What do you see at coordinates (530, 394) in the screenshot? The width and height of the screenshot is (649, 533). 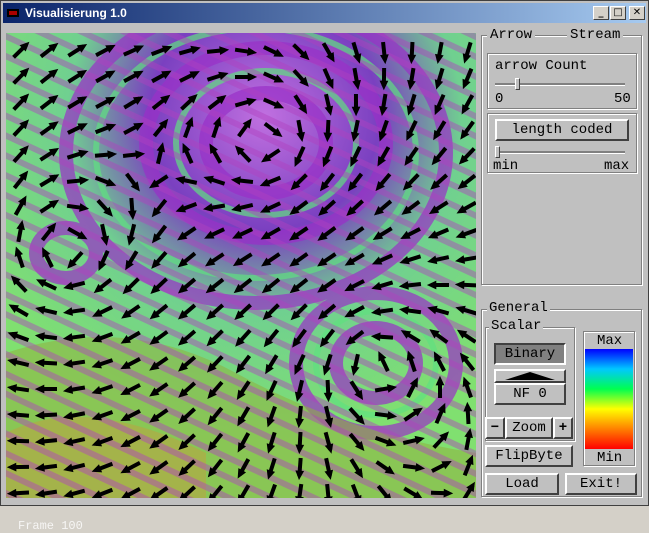 I see `nf-field: NF 0` at bounding box center [530, 394].